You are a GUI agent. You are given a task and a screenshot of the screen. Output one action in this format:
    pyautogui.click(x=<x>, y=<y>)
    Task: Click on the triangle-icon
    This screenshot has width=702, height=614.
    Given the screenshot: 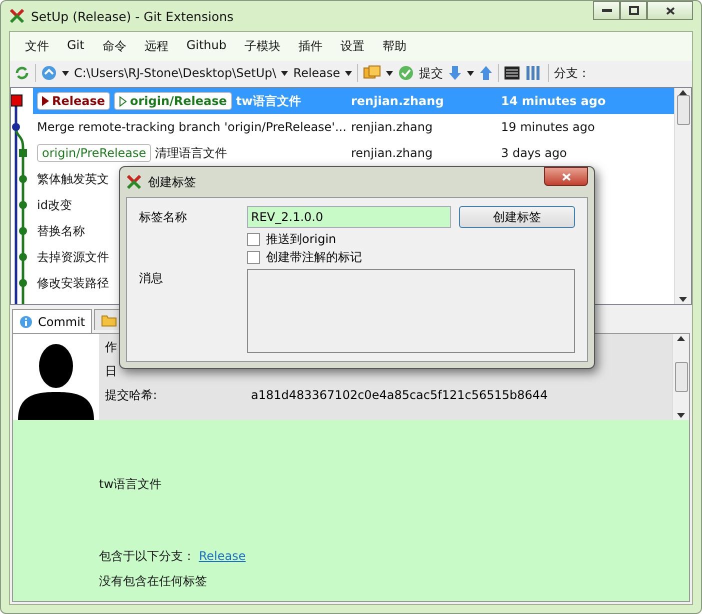 What is the action you would take?
    pyautogui.click(x=45, y=101)
    